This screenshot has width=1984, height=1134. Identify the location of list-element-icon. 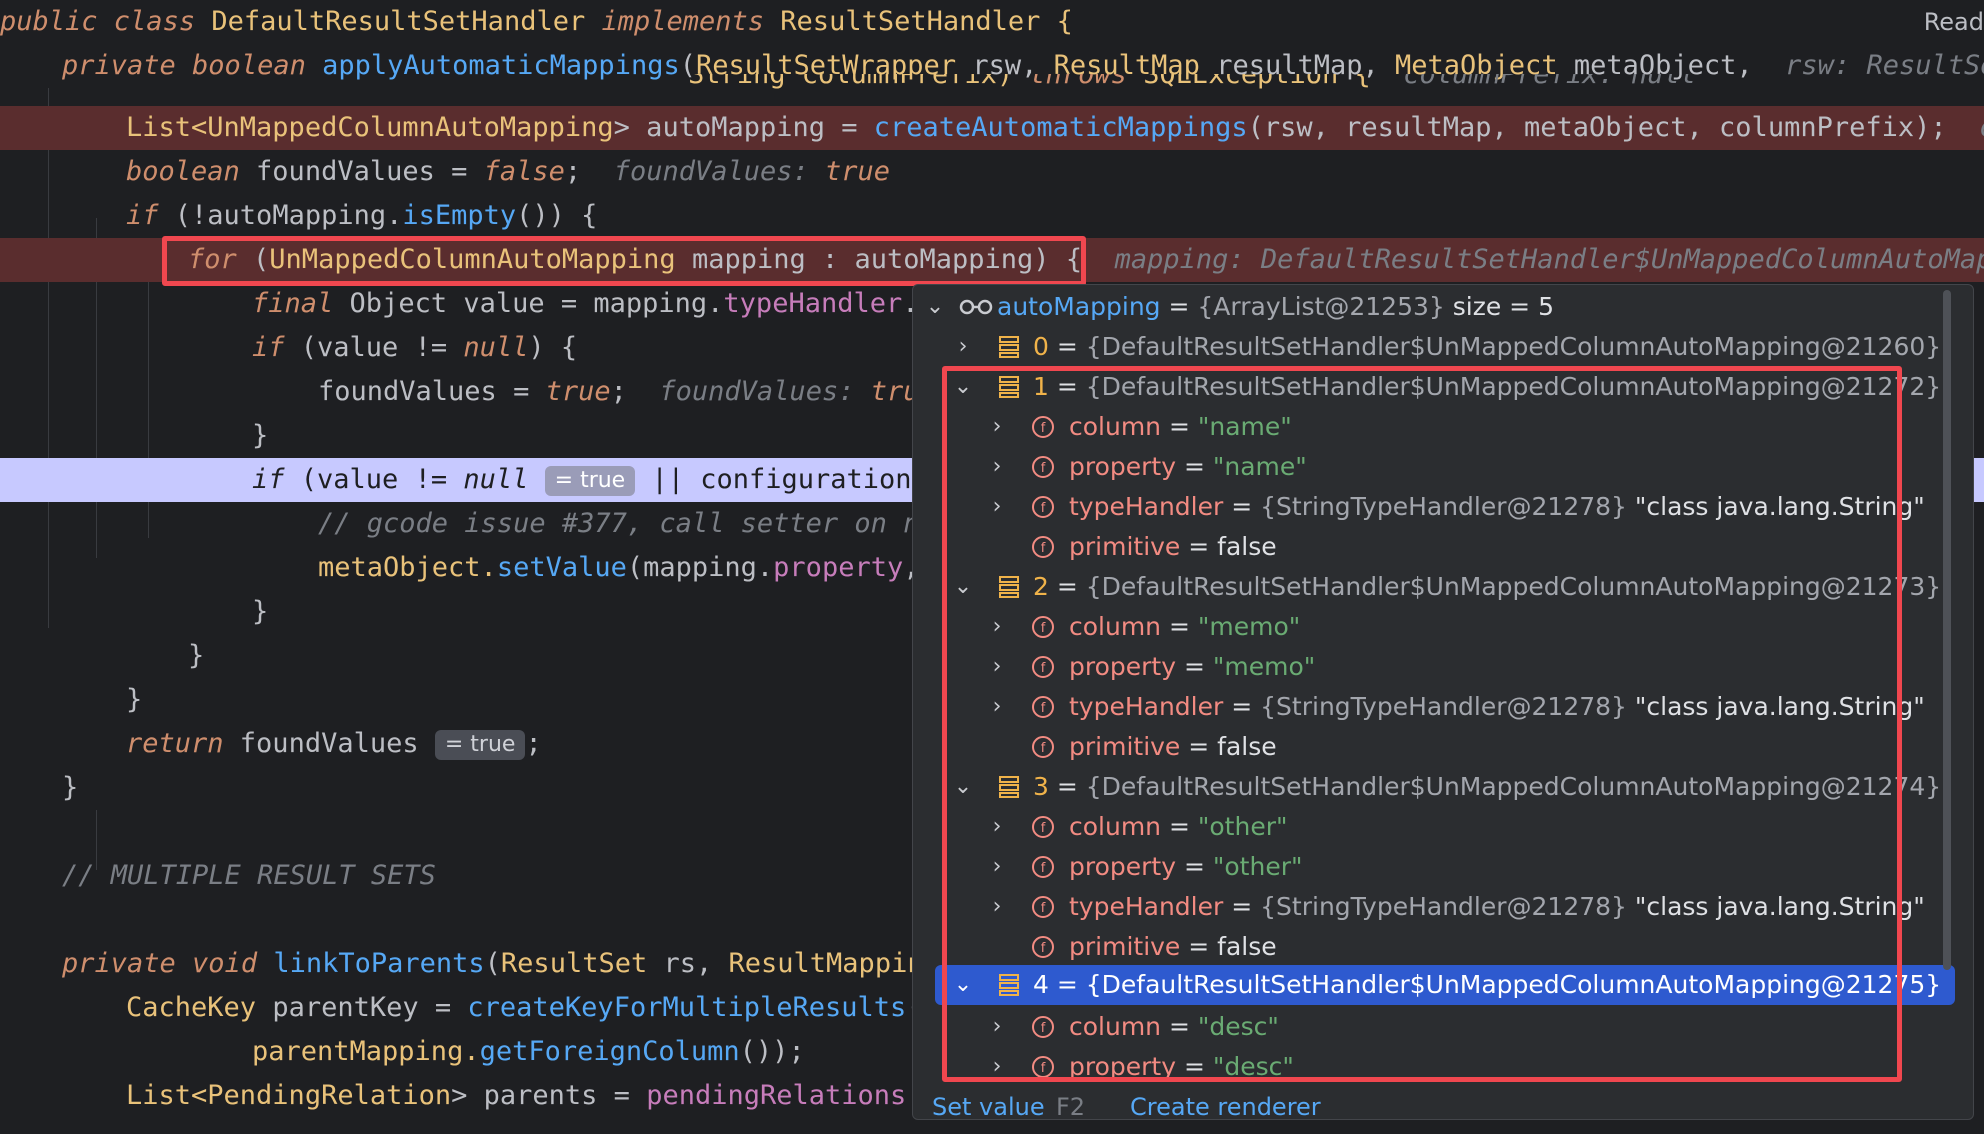
(1009, 347).